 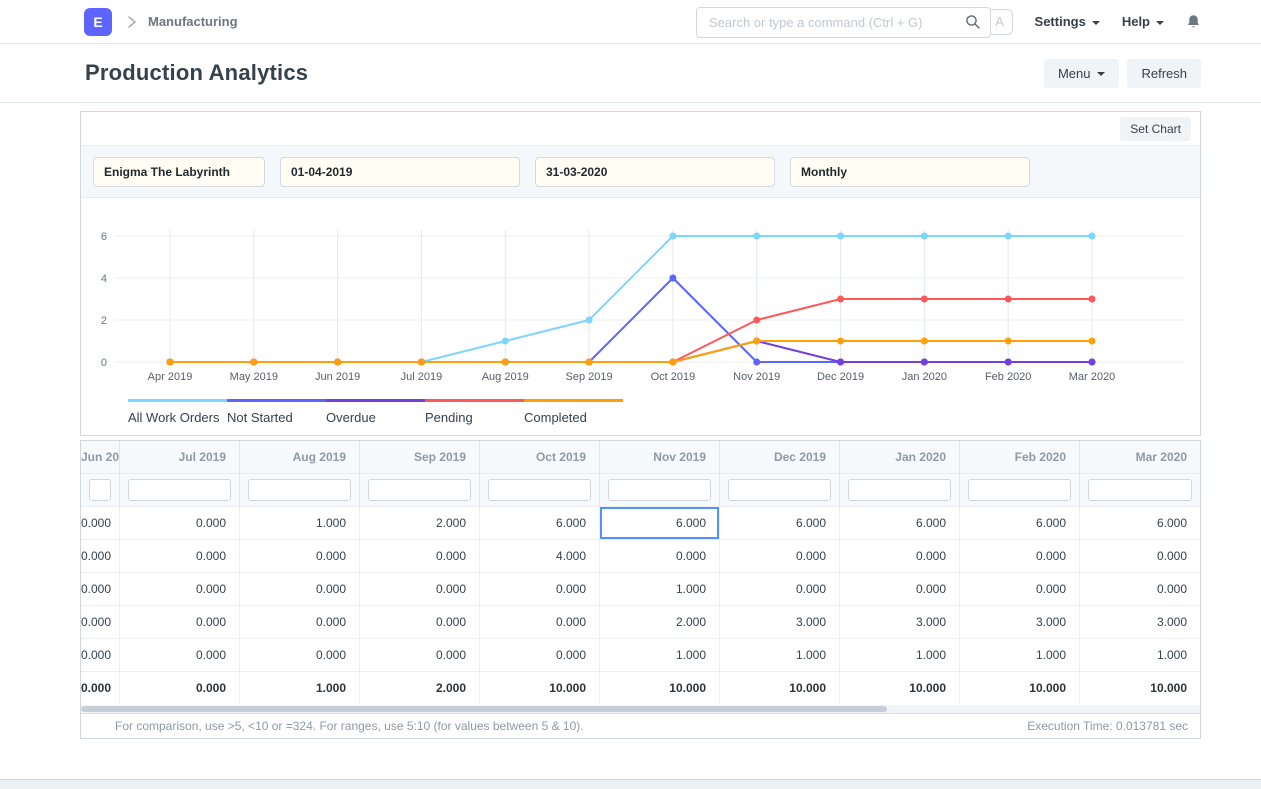 I want to click on search-input, so click(x=843, y=22).